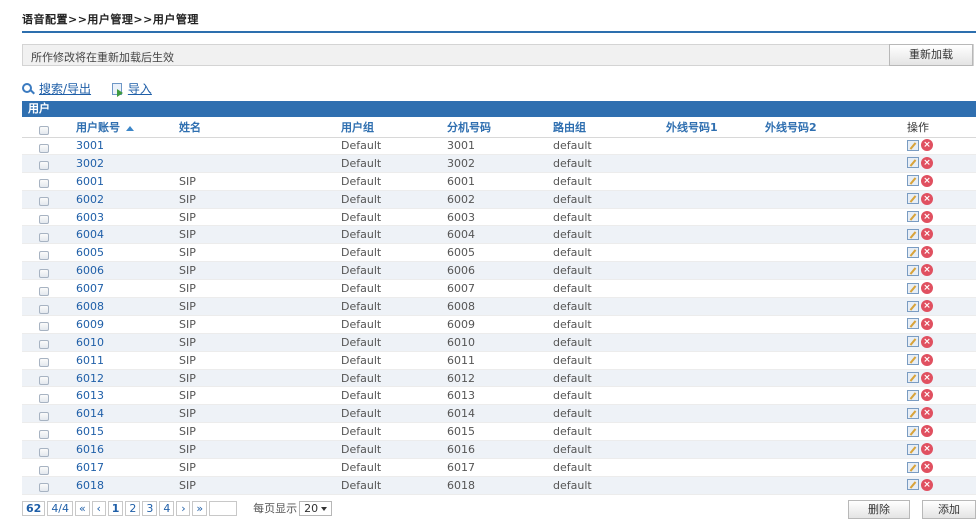 The height and width of the screenshot is (519, 976). Describe the element at coordinates (200, 508) in the screenshot. I see `pager-last-button: »` at that location.